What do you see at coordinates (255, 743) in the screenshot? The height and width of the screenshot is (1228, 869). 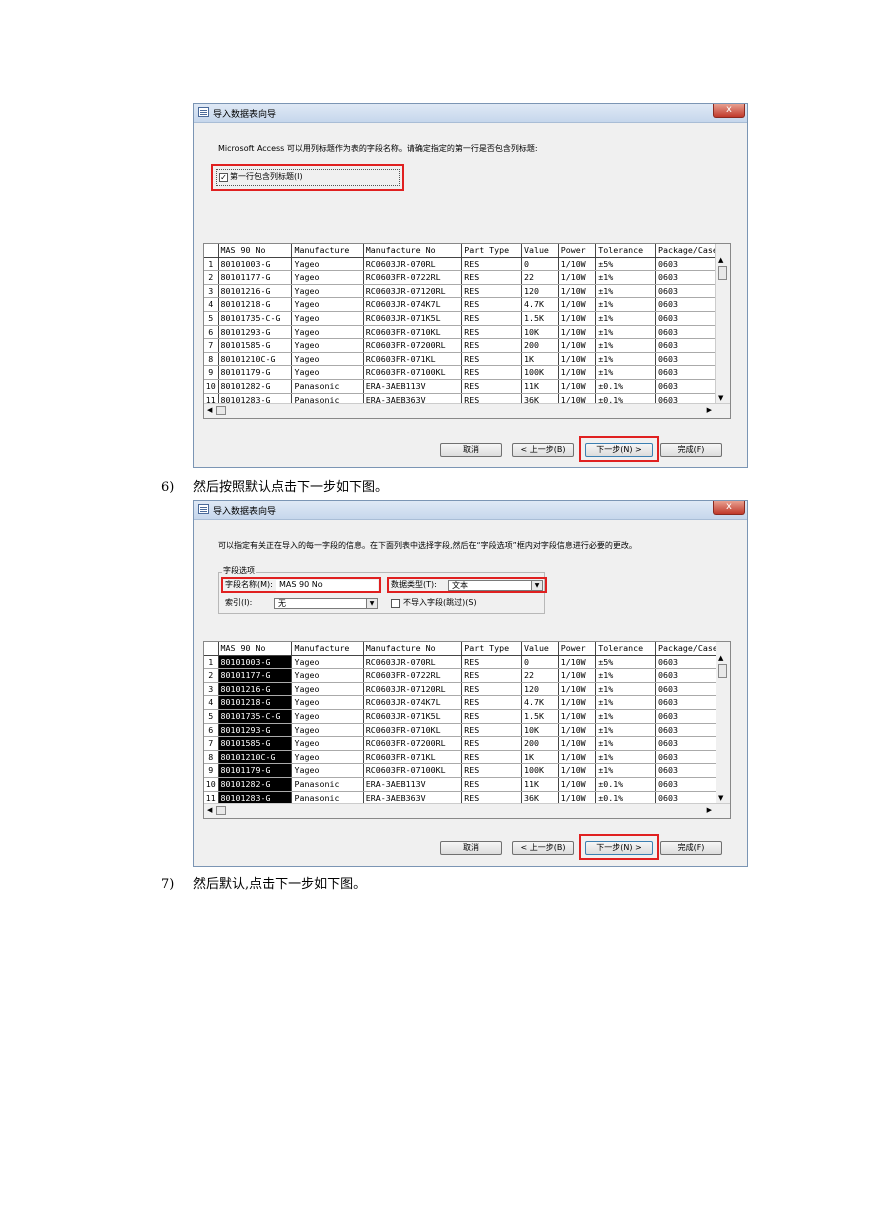 I see `table-cell: 80101585-G` at bounding box center [255, 743].